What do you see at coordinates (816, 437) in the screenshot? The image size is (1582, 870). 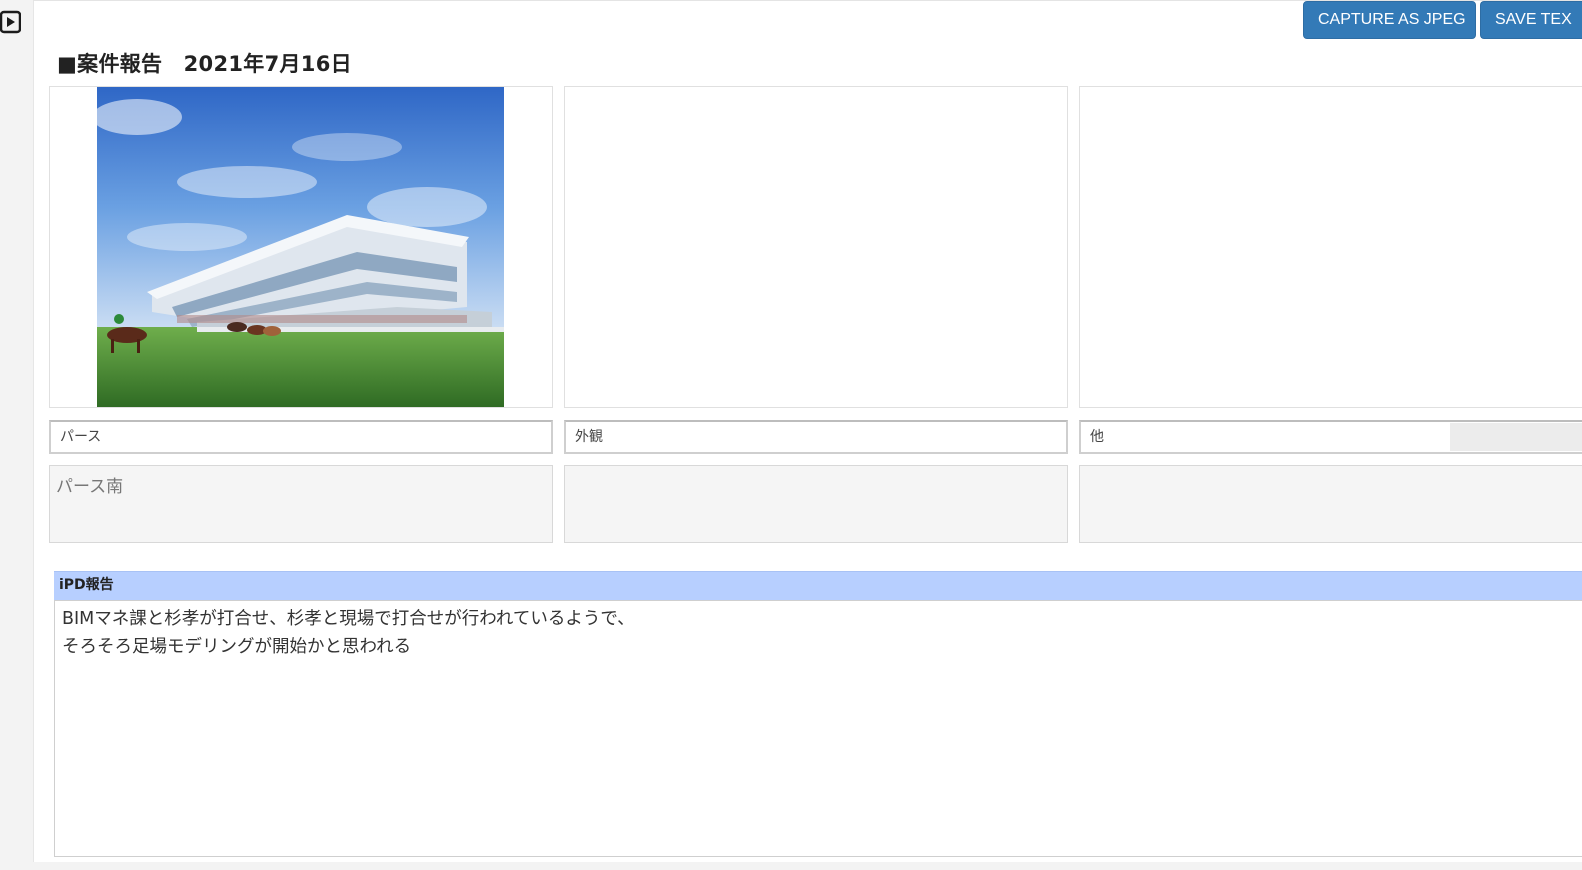 I see `caption-input-2: 外観` at bounding box center [816, 437].